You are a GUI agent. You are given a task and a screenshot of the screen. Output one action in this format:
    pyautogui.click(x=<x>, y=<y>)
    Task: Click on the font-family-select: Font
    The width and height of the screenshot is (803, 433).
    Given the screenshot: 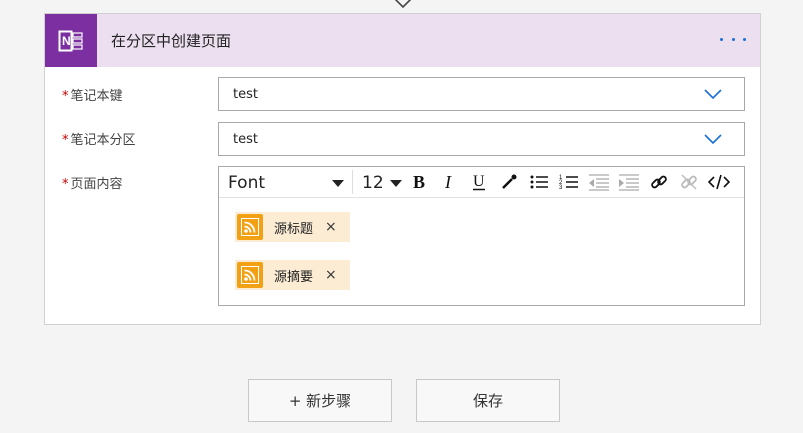 What is the action you would take?
    pyautogui.click(x=287, y=182)
    